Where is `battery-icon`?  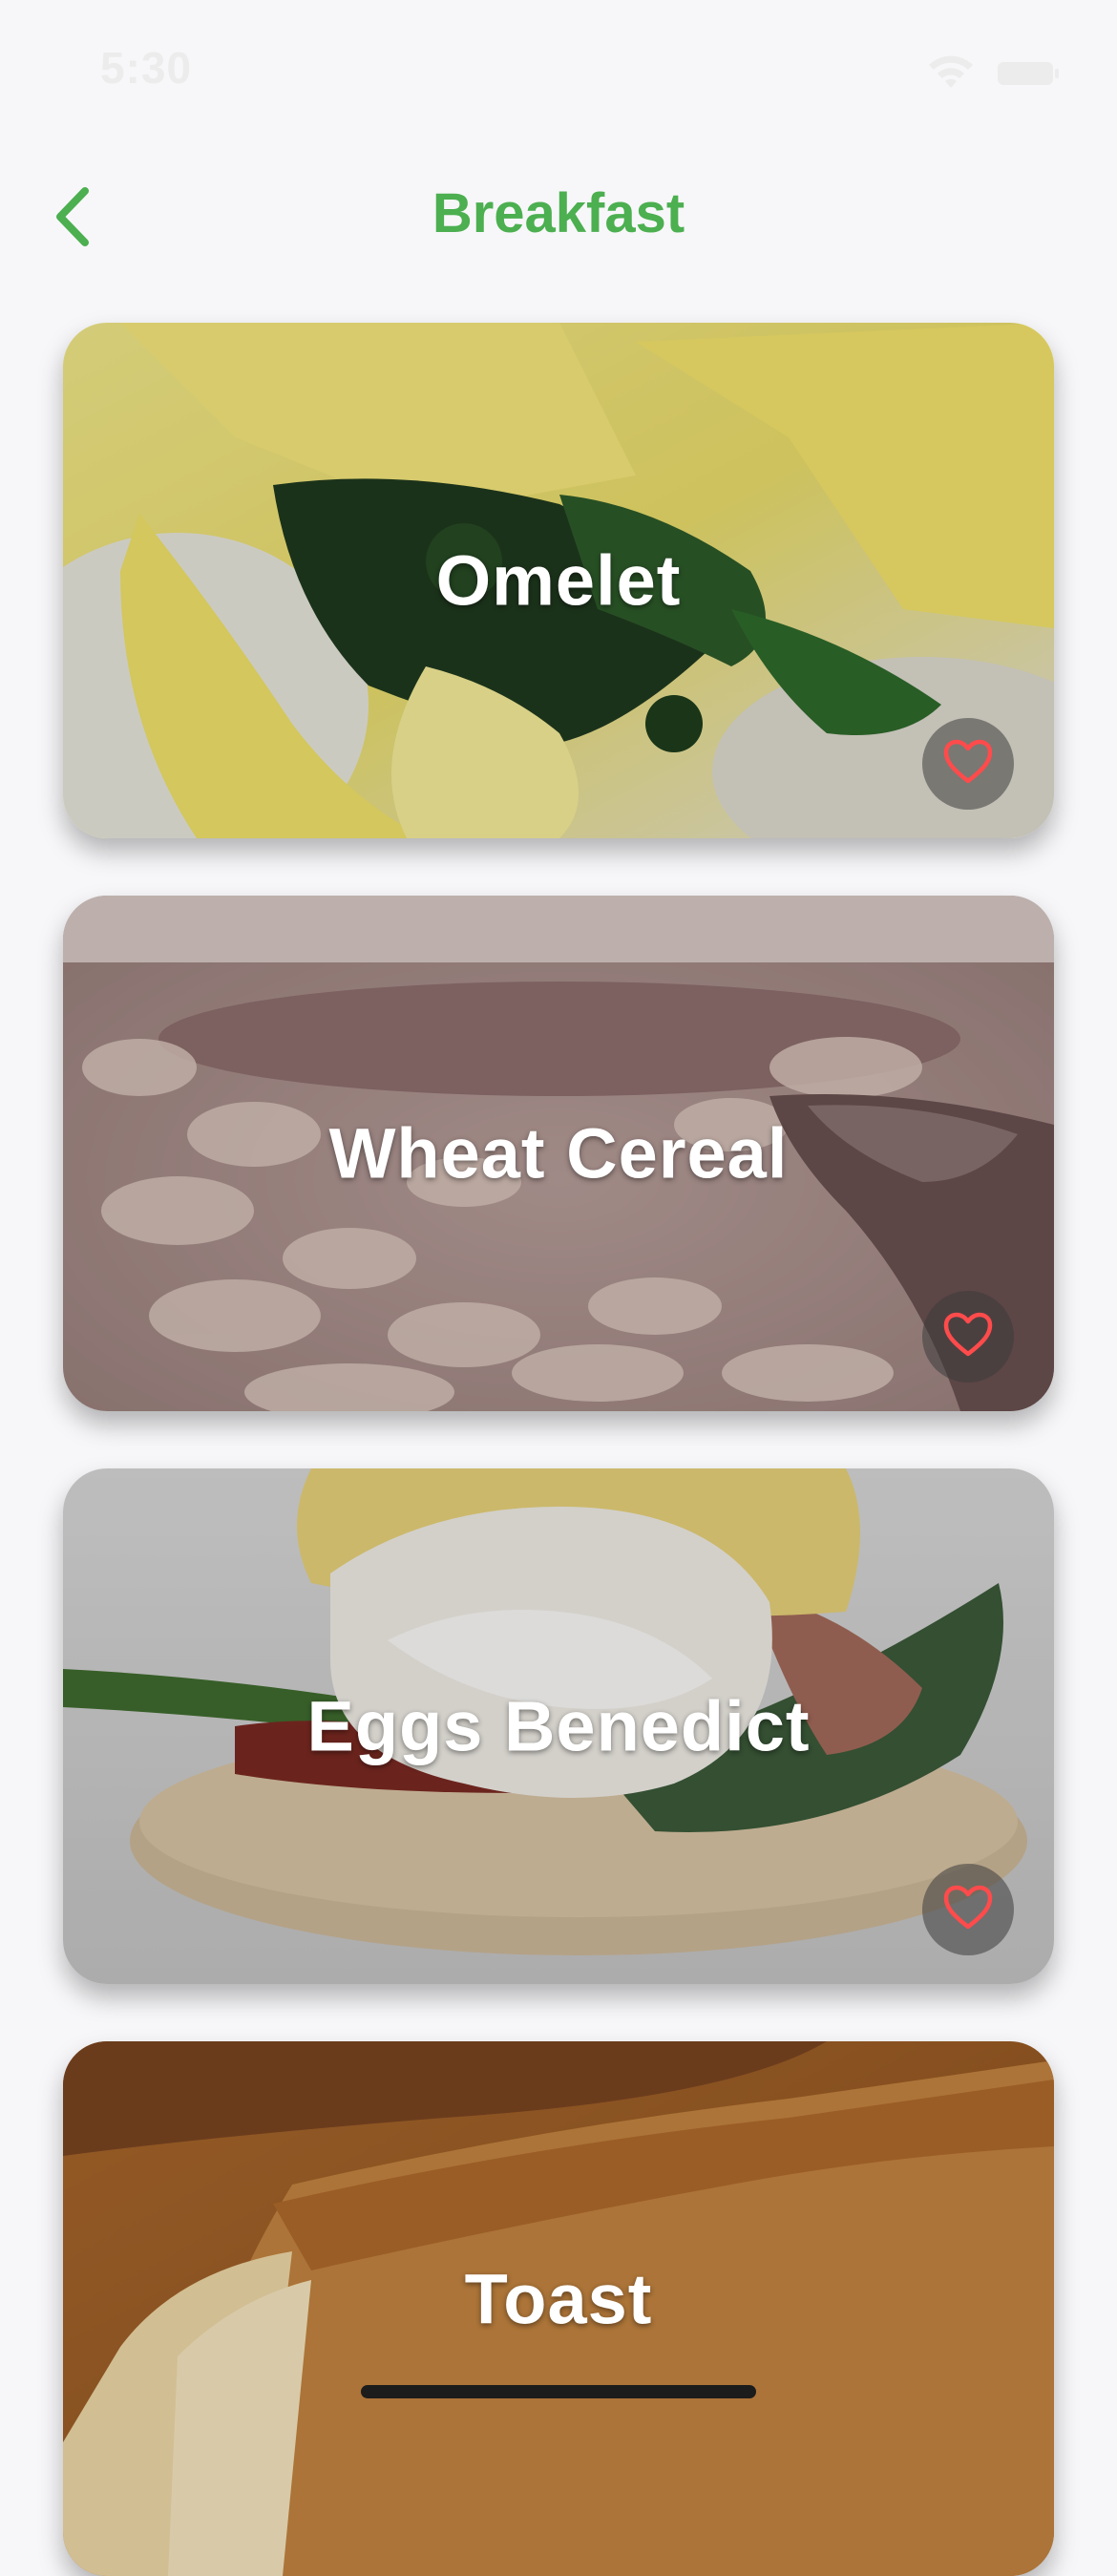 battery-icon is located at coordinates (1028, 73).